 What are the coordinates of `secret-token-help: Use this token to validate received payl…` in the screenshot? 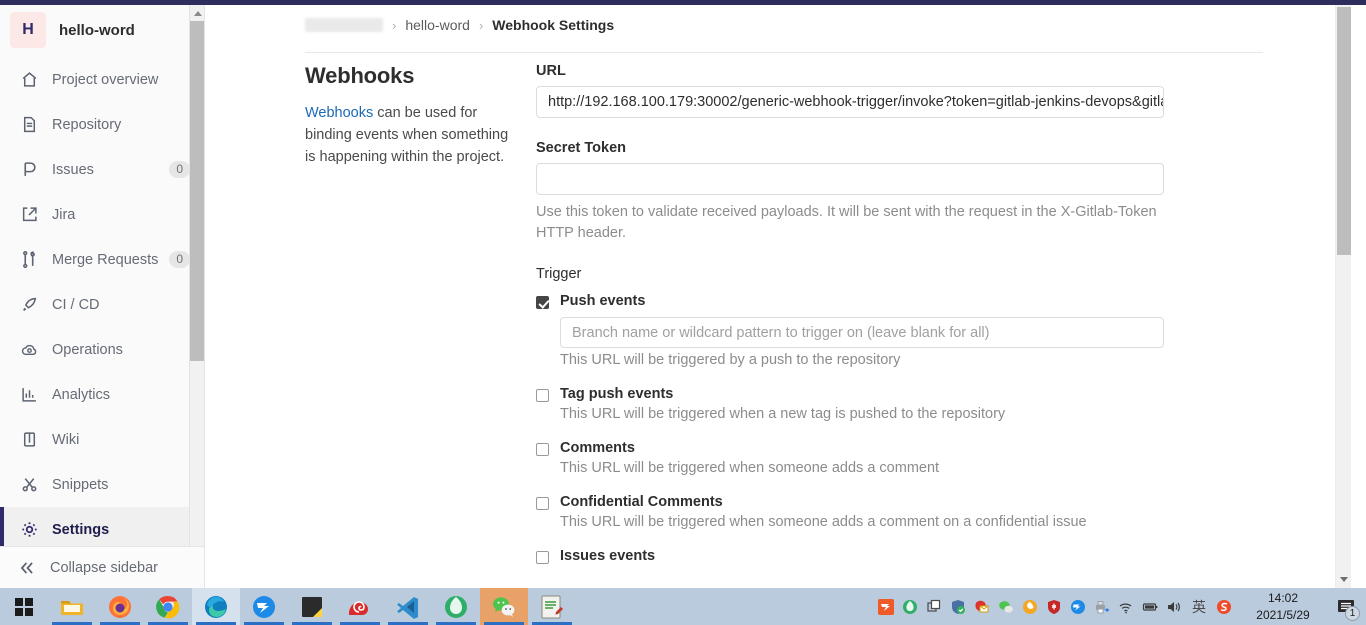 It's located at (846, 222).